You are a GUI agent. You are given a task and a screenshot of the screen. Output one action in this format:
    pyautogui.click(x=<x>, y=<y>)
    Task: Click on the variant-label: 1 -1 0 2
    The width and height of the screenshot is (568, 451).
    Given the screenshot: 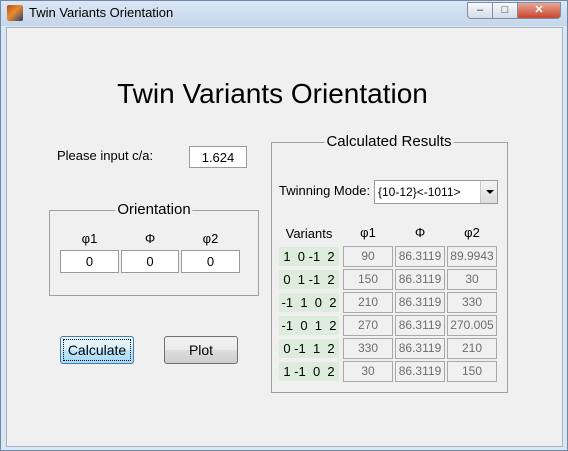 What is the action you would take?
    pyautogui.click(x=309, y=371)
    